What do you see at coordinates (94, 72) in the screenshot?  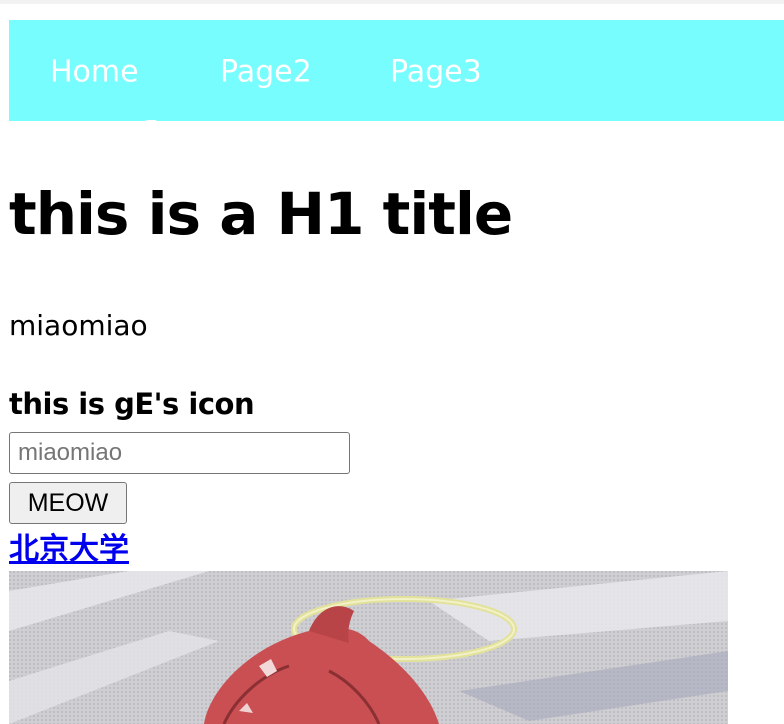 I see `nav-item-home: Home` at bounding box center [94, 72].